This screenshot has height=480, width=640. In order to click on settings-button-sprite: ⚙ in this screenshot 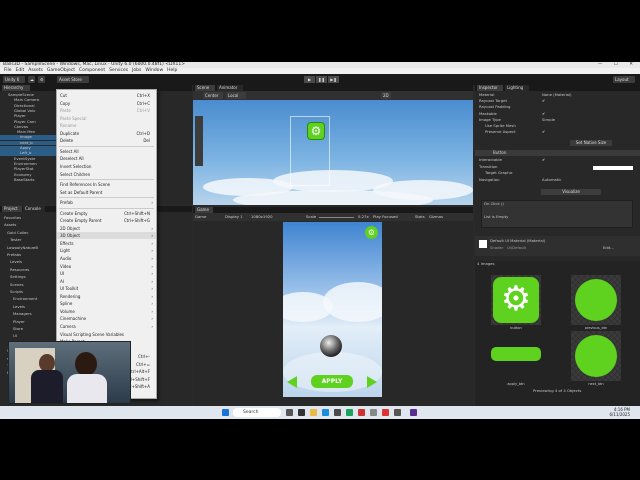, I will do `click(316, 131)`.